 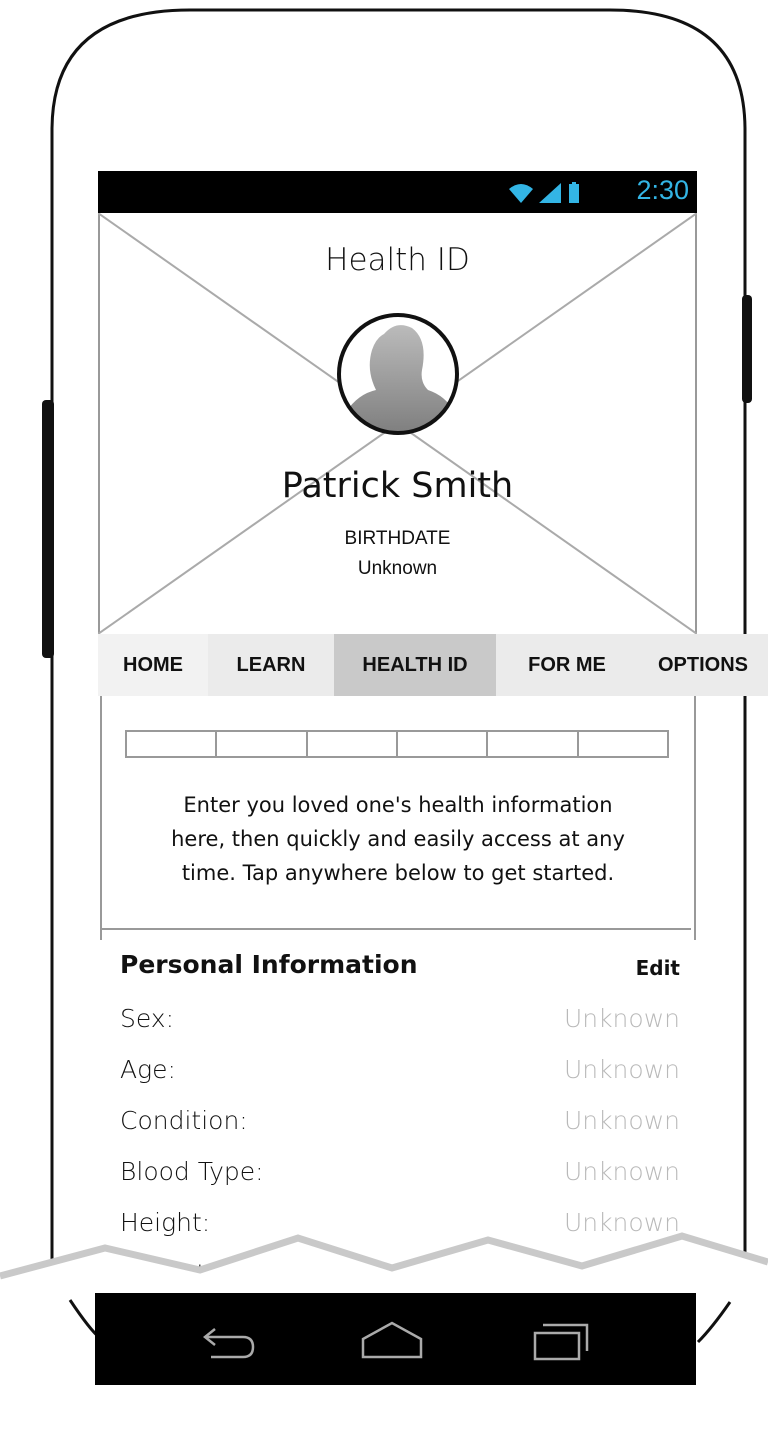 What do you see at coordinates (398, 805) in the screenshot?
I see `intro-line: Enter you loved one's health information` at bounding box center [398, 805].